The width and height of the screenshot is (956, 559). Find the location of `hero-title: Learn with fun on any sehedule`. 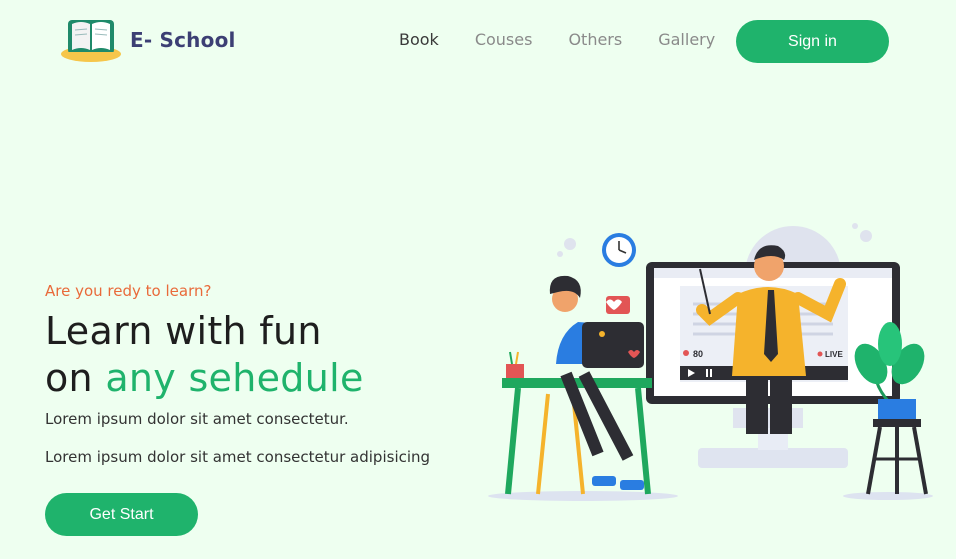

hero-title: Learn with fun on any sehedule is located at coordinates (260, 355).